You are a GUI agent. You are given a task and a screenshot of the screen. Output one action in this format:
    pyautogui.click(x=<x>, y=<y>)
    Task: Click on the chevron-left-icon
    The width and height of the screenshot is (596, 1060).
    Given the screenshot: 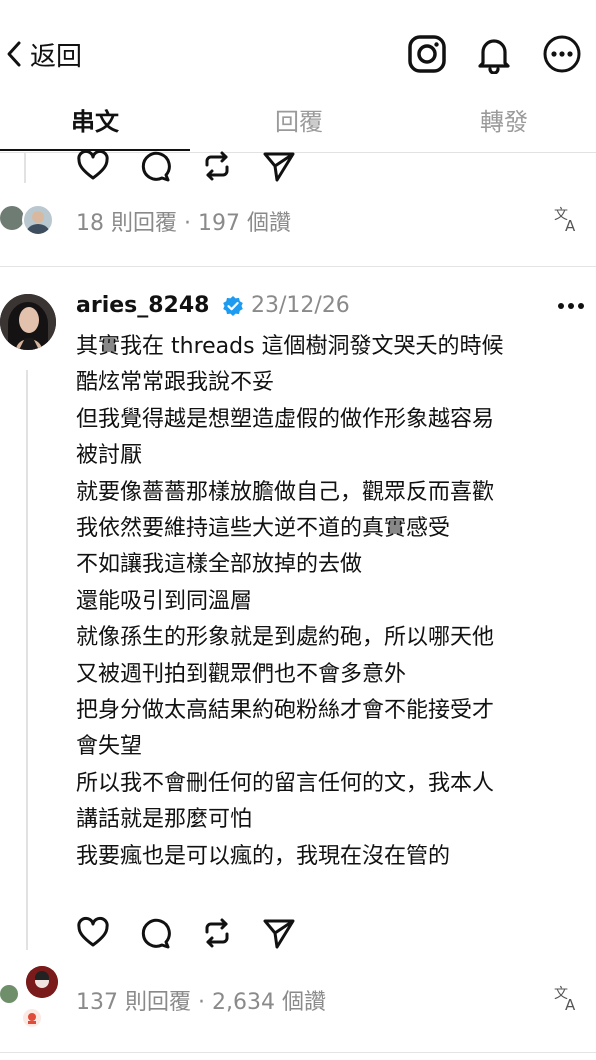 What is the action you would take?
    pyautogui.click(x=14, y=54)
    